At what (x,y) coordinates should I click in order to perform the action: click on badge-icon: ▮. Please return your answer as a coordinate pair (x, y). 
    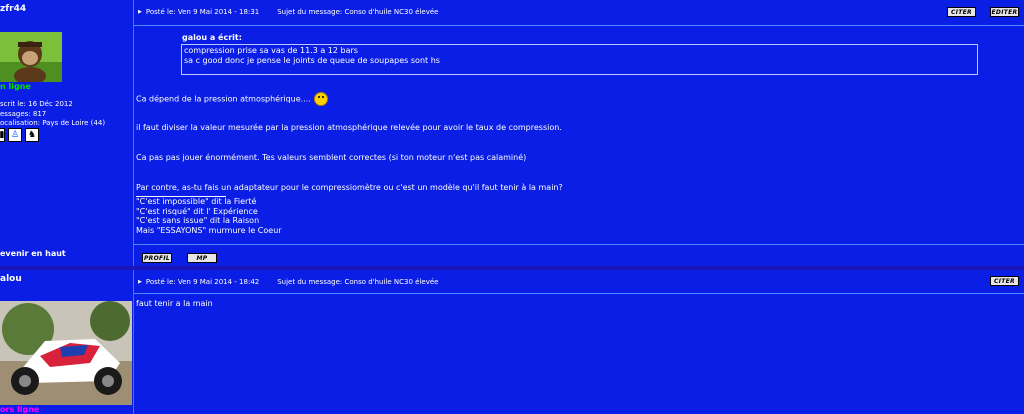
    Looking at the image, I should click on (2, 135).